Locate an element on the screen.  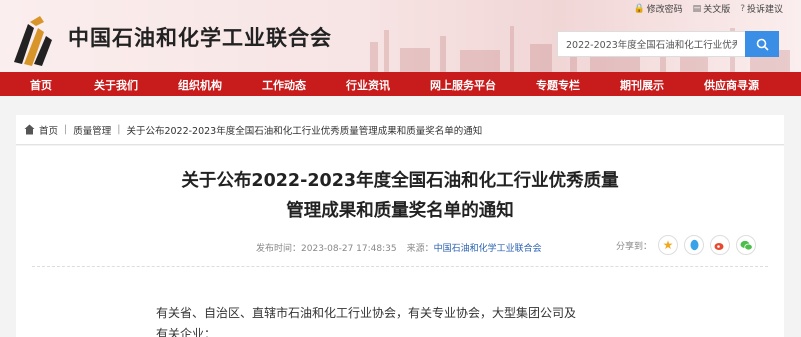
share-label: 分享到： is located at coordinates (634, 246).